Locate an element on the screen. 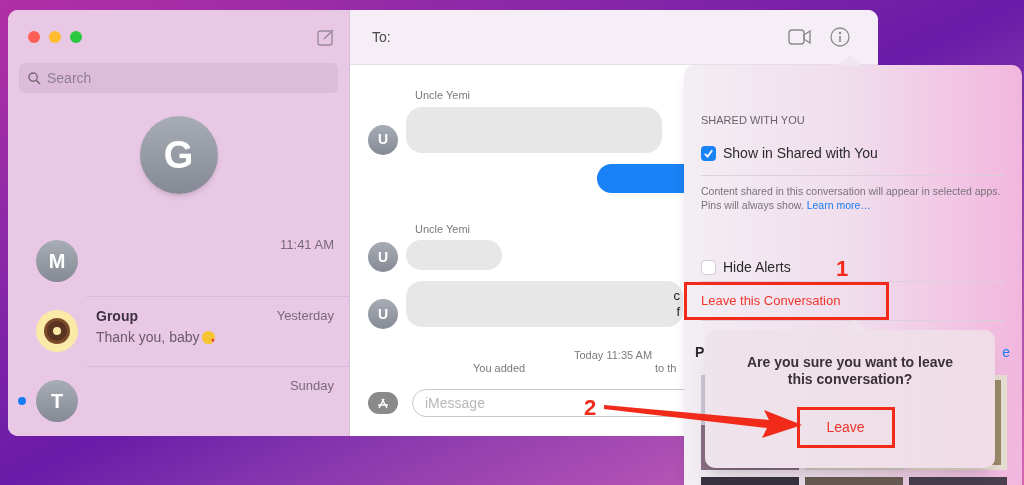  timestamp: Today 11:35 AM is located at coordinates (613, 355).